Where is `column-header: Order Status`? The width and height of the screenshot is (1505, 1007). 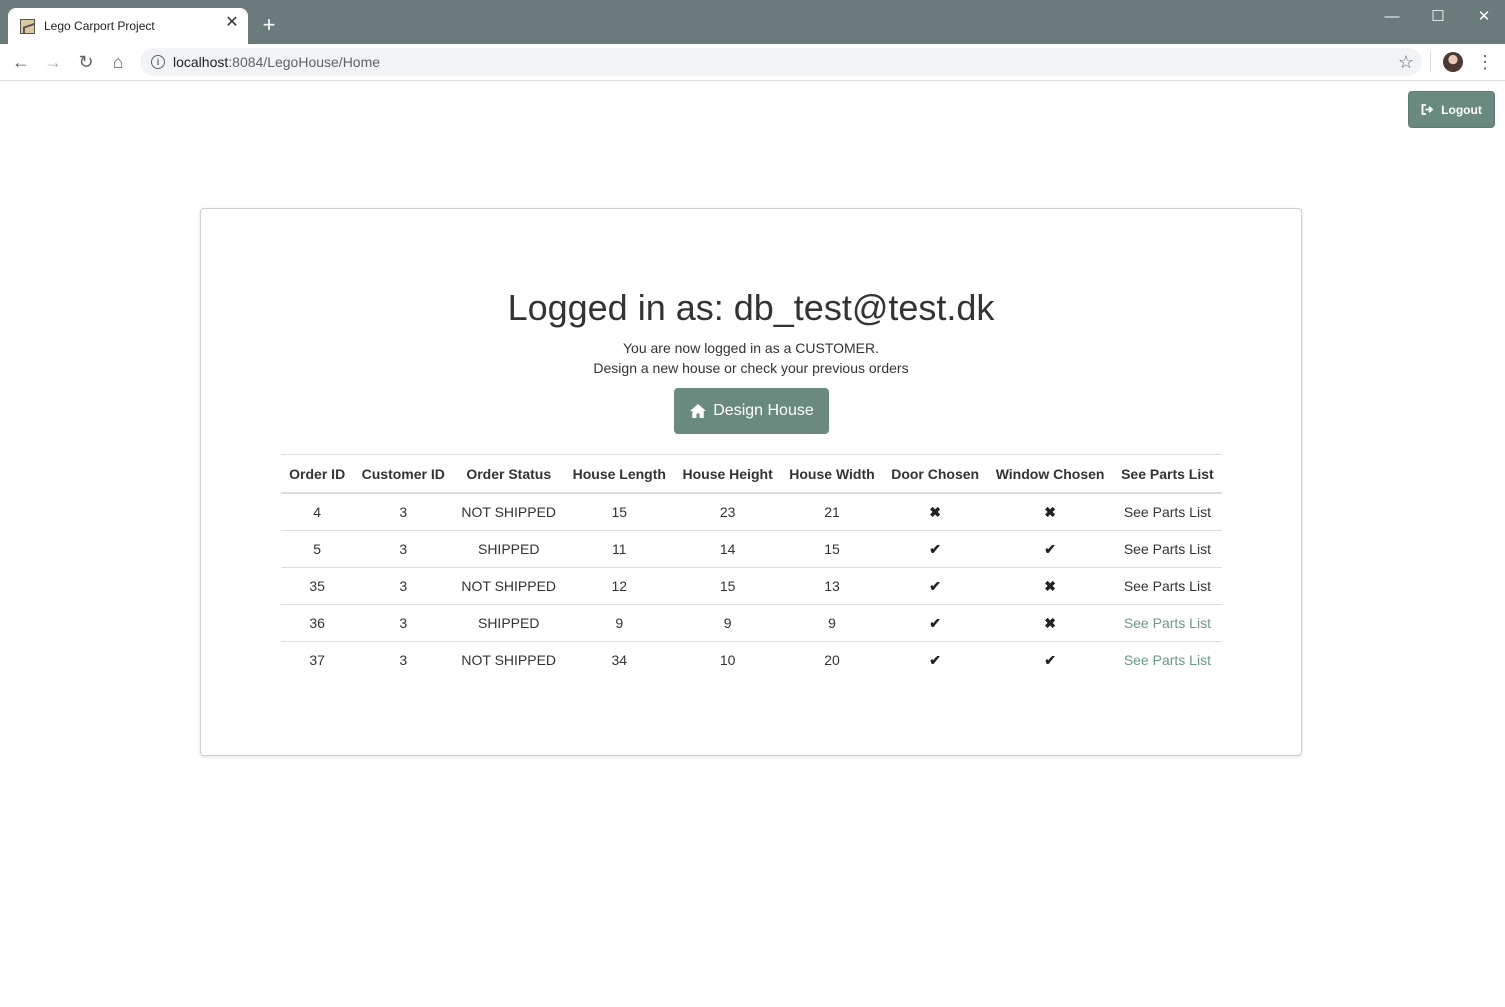
column-header: Order Status is located at coordinates (509, 474).